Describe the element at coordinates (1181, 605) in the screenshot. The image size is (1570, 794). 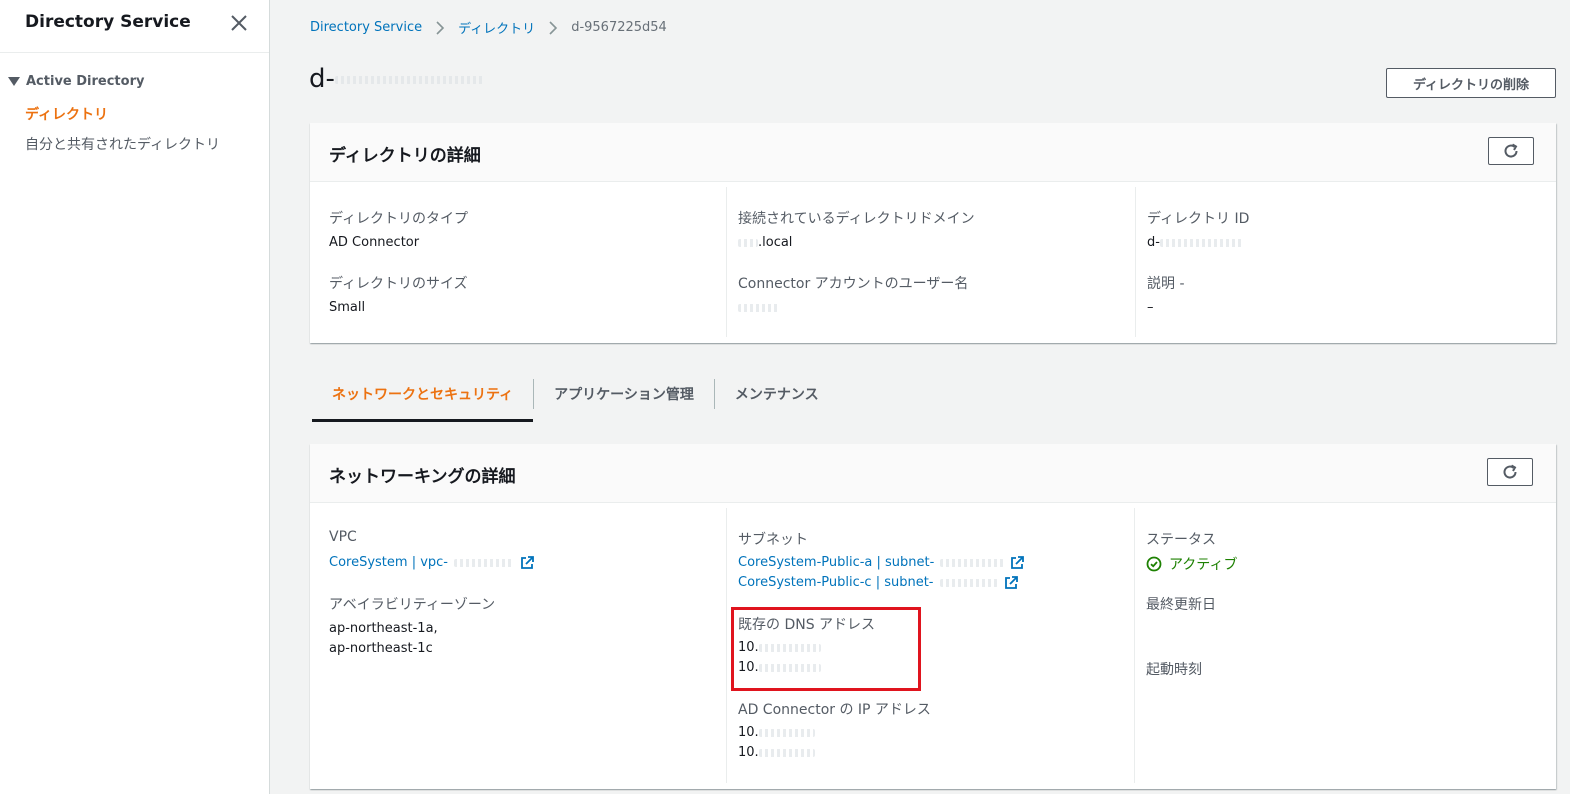
I see `last-updated-label: 最終更新日` at that location.